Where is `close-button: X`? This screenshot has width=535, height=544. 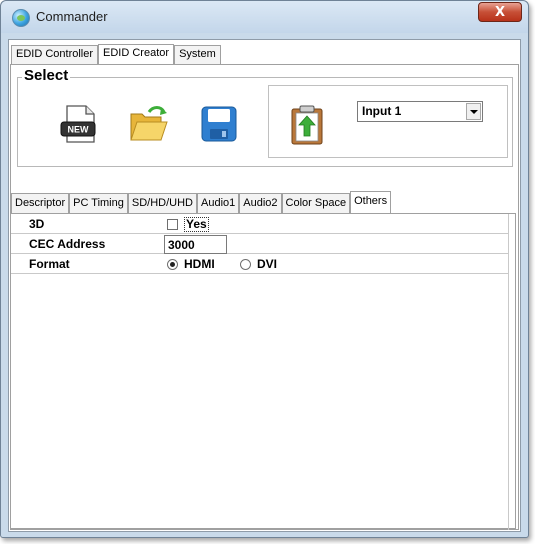
close-button: X is located at coordinates (500, 12).